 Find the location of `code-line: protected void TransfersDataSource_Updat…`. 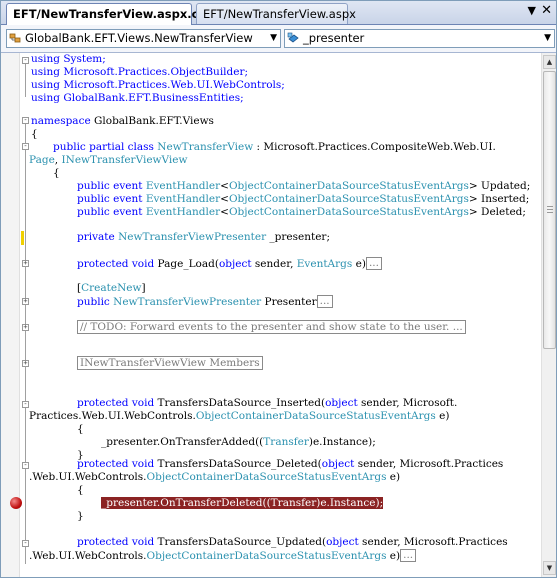

code-line: protected void TransfersDataSource_Updat… is located at coordinates (292, 542).